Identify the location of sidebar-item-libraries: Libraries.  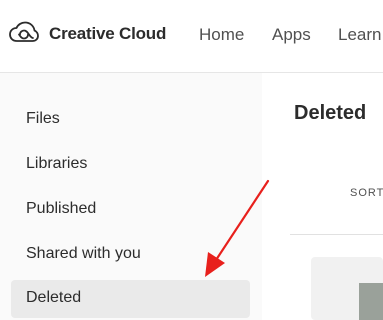
(130, 165).